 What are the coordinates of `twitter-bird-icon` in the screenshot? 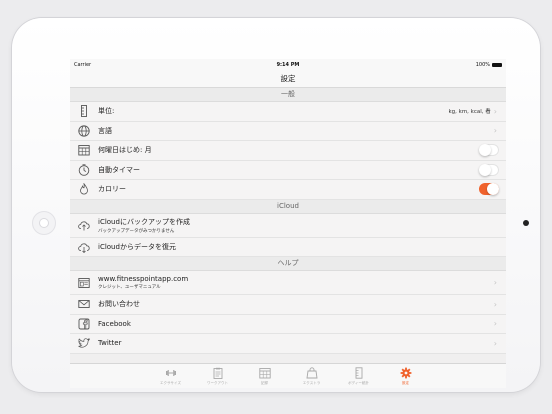 It's located at (84, 343).